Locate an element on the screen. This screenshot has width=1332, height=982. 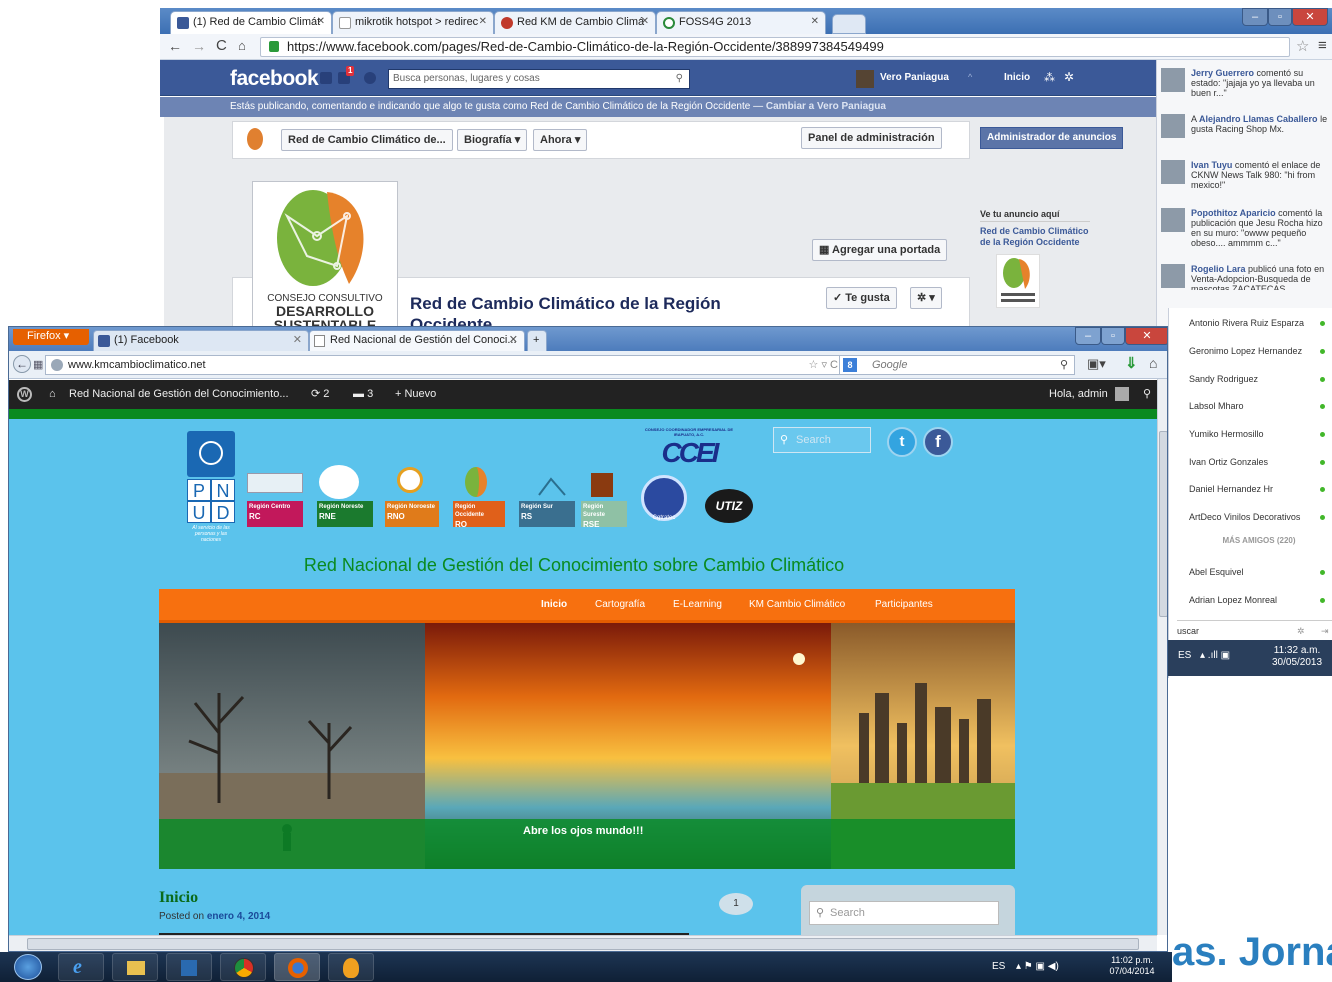
avatar is located at coordinates (1122, 394).